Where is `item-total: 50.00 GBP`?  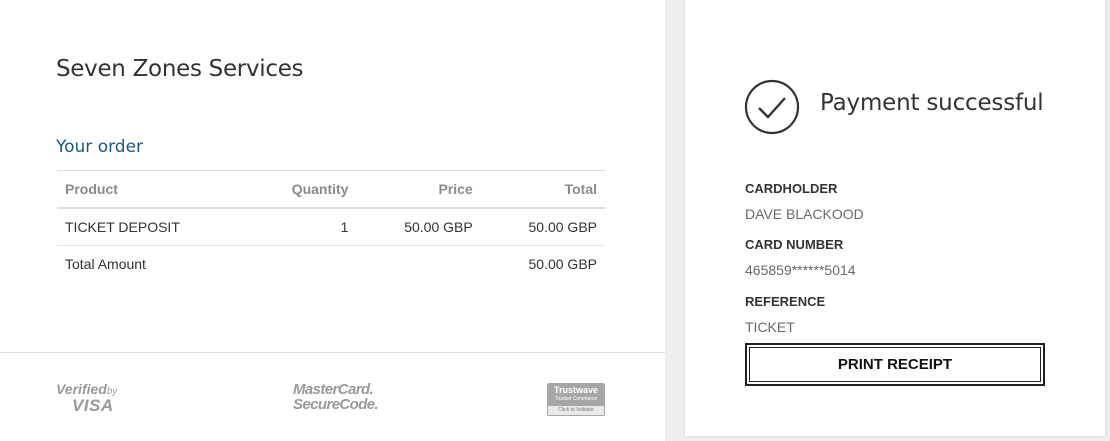 item-total: 50.00 GBP is located at coordinates (542, 227).